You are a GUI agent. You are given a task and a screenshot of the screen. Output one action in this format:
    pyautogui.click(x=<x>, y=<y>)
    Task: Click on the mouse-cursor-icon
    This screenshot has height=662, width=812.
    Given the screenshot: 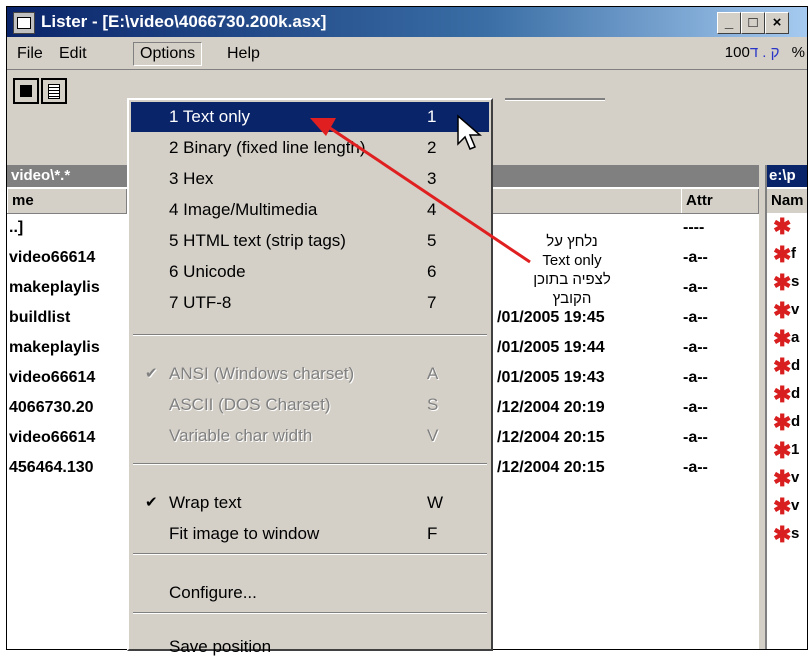 What is the action you would take?
    pyautogui.click(x=469, y=132)
    